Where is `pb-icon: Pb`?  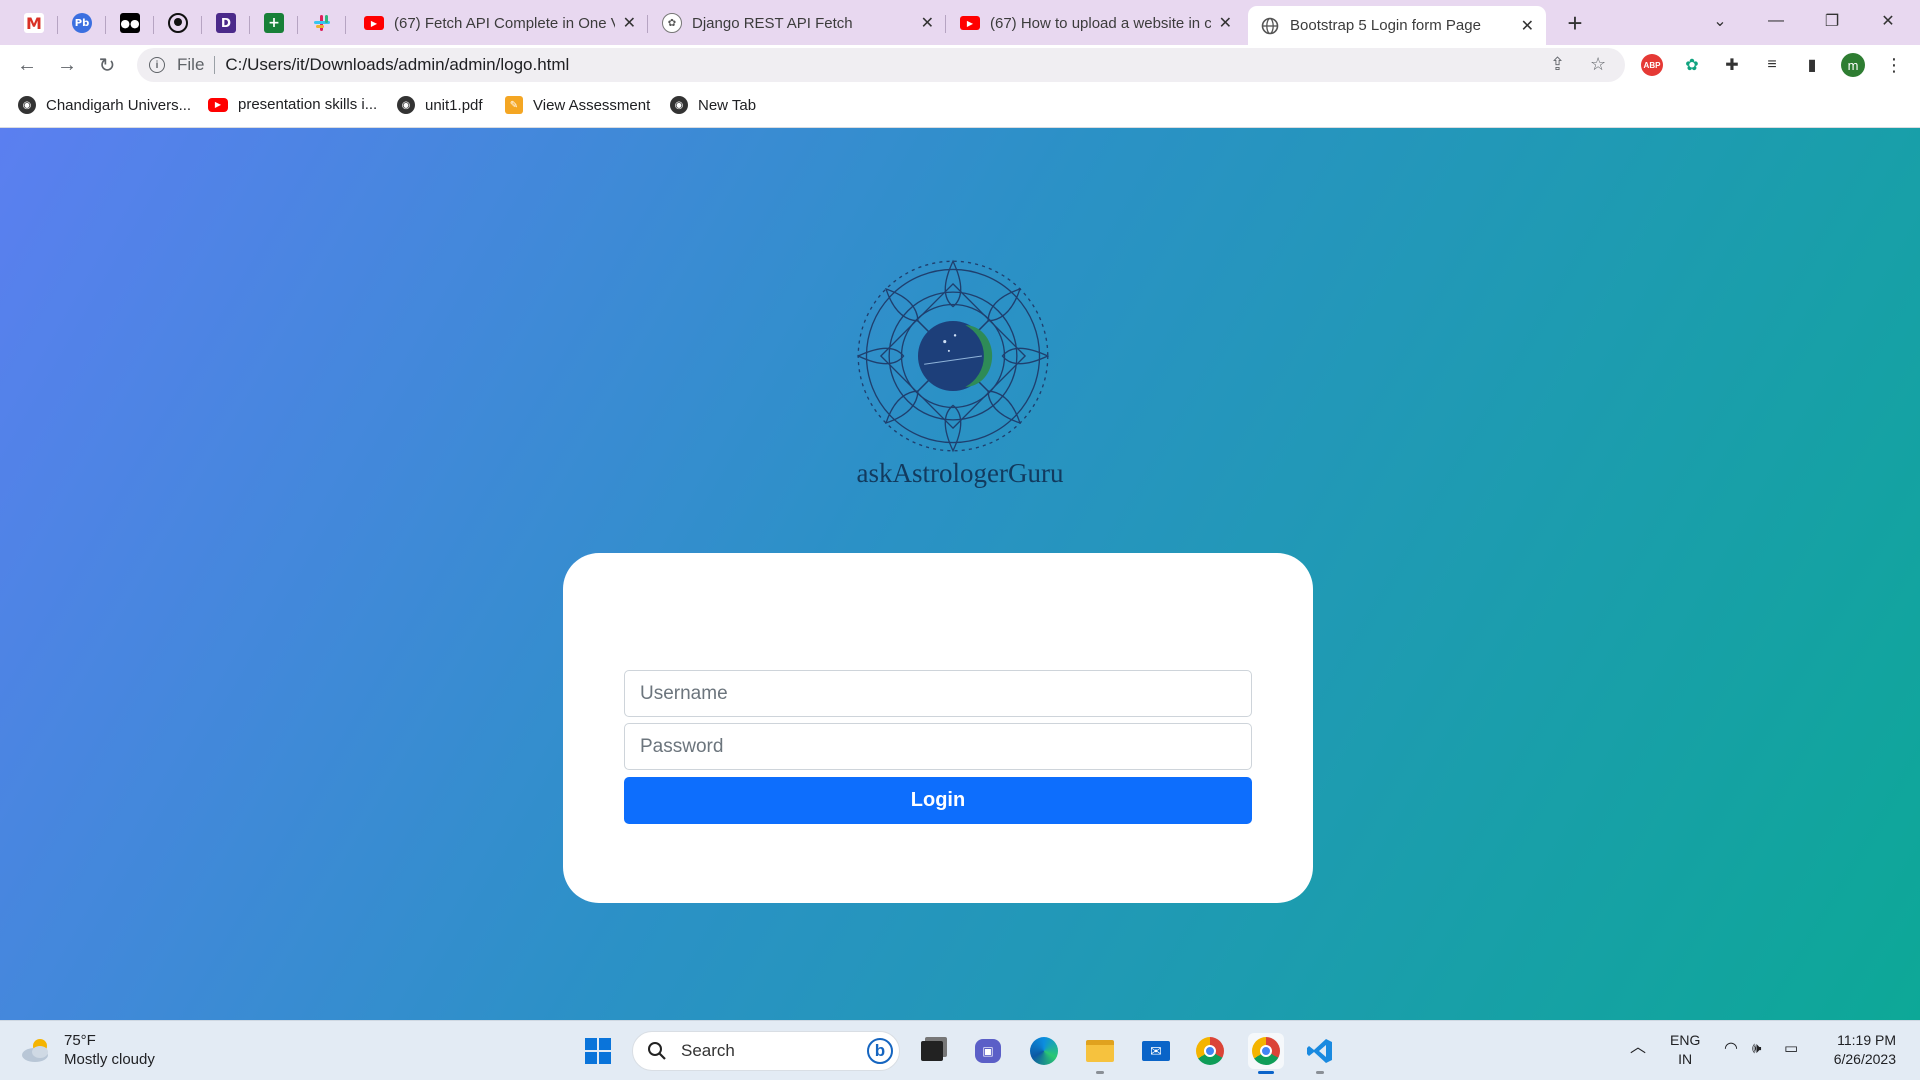
pb-icon: Pb is located at coordinates (82, 23).